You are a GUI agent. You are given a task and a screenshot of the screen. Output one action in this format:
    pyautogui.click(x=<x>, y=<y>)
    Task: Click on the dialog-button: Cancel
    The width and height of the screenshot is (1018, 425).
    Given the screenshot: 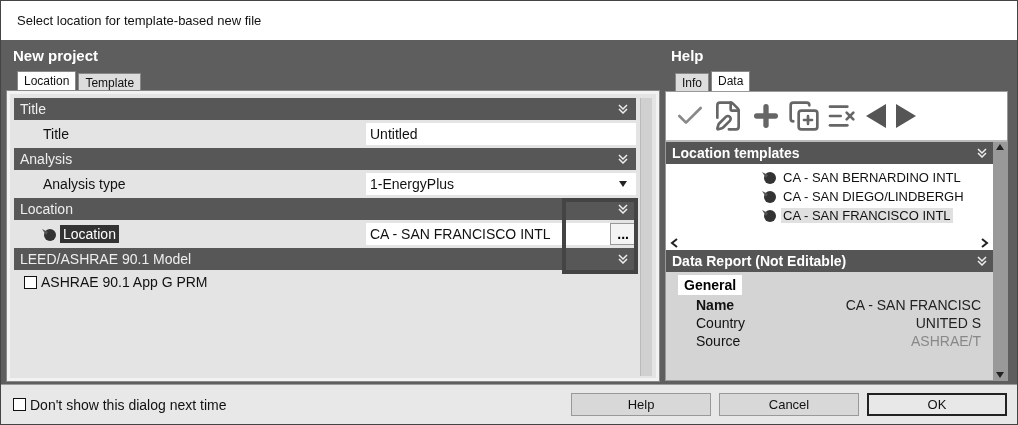 What is the action you would take?
    pyautogui.click(x=789, y=404)
    